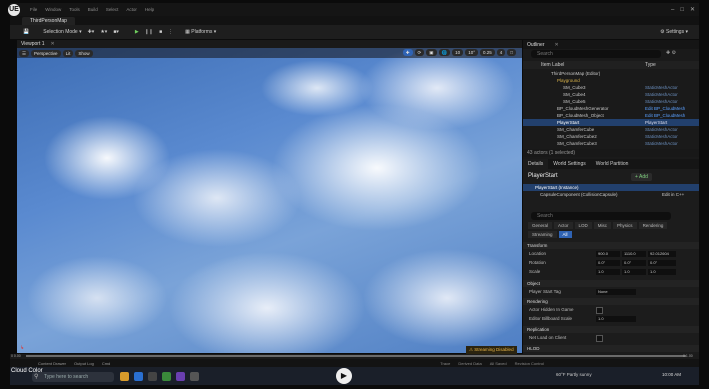 Image resolution: width=709 pixels, height=389 pixels. Describe the element at coordinates (579, 194) in the screenshot. I see `capsule-component: CapsuleComponent (CollisionCapsule)` at that location.